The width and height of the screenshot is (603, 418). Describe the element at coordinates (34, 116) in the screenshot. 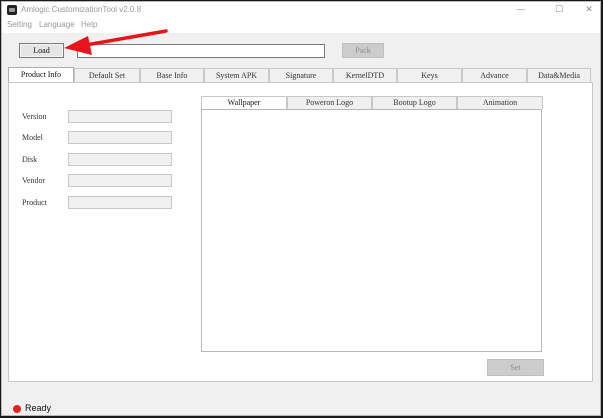

I see `version-label: Version` at that location.